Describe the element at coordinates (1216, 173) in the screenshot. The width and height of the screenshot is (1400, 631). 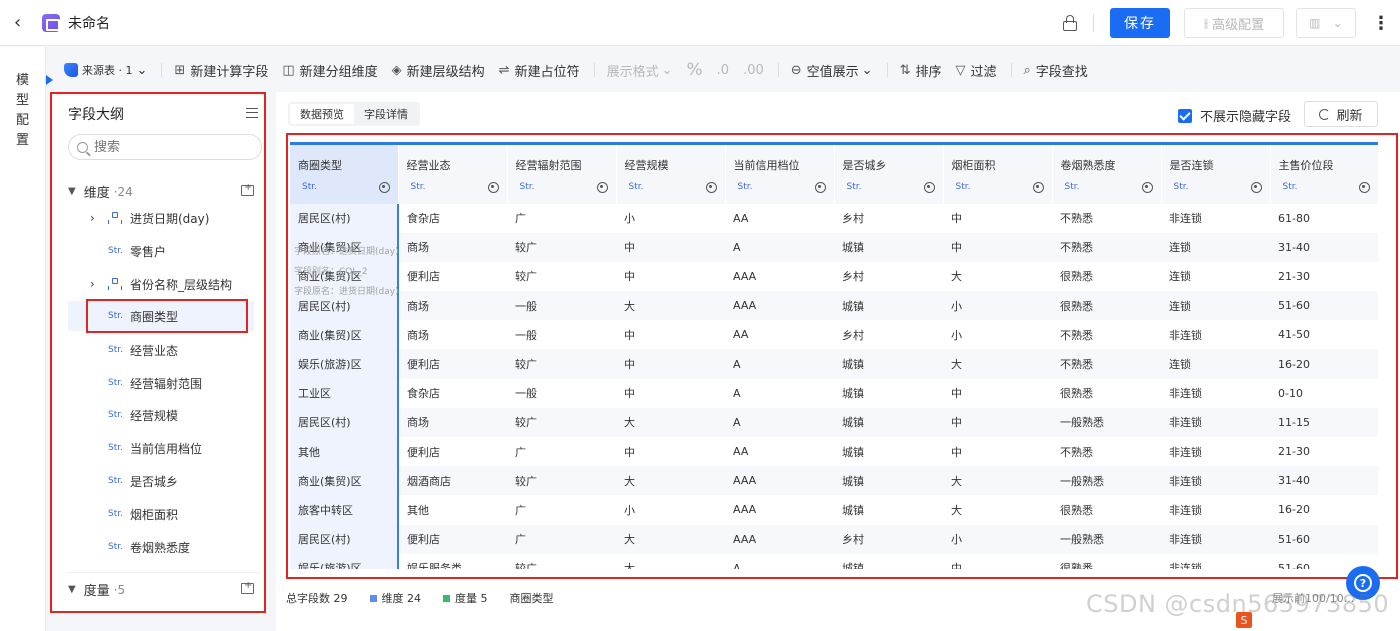
I see `column-header: 是否连锁 Str.` at that location.